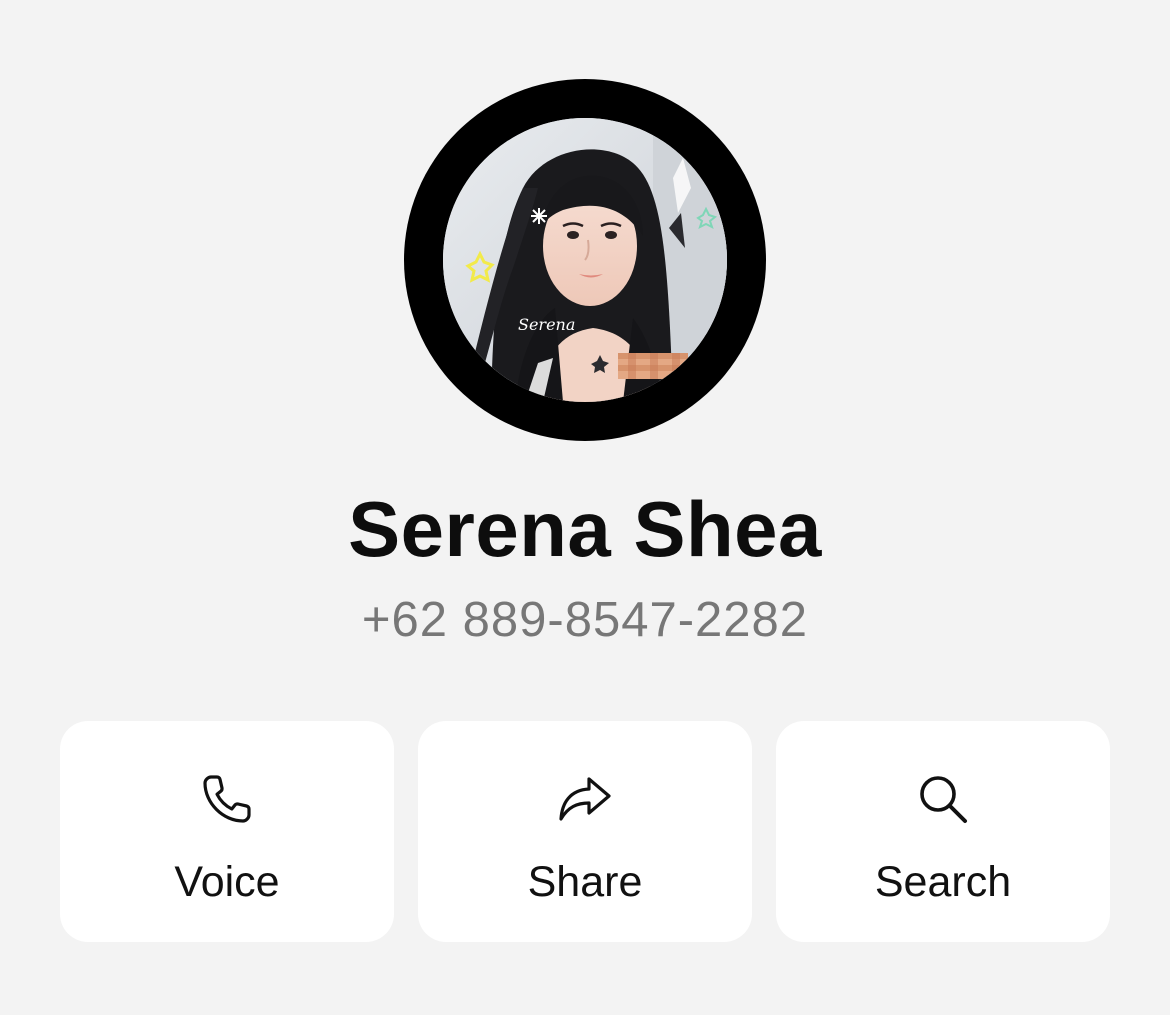  What do you see at coordinates (585, 529) in the screenshot?
I see `contact-name: Serena Shea` at bounding box center [585, 529].